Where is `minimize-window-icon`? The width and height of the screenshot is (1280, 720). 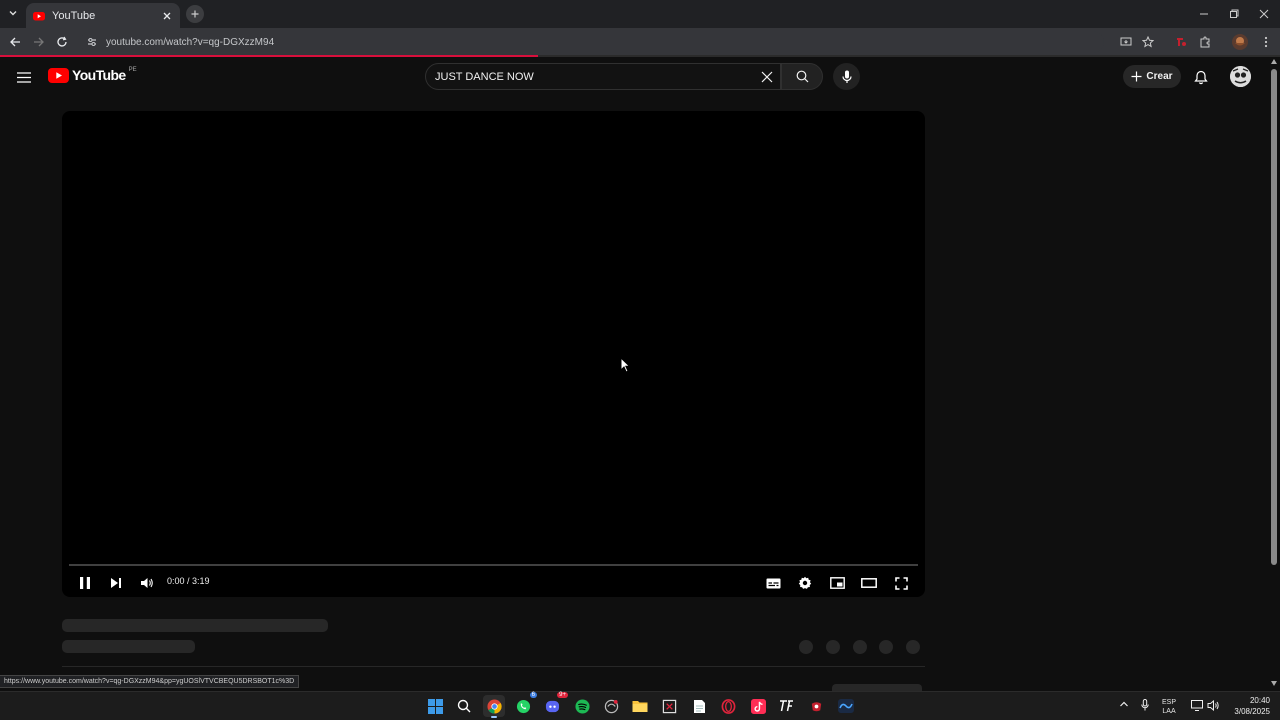
minimize-window-icon is located at coordinates (1204, 14).